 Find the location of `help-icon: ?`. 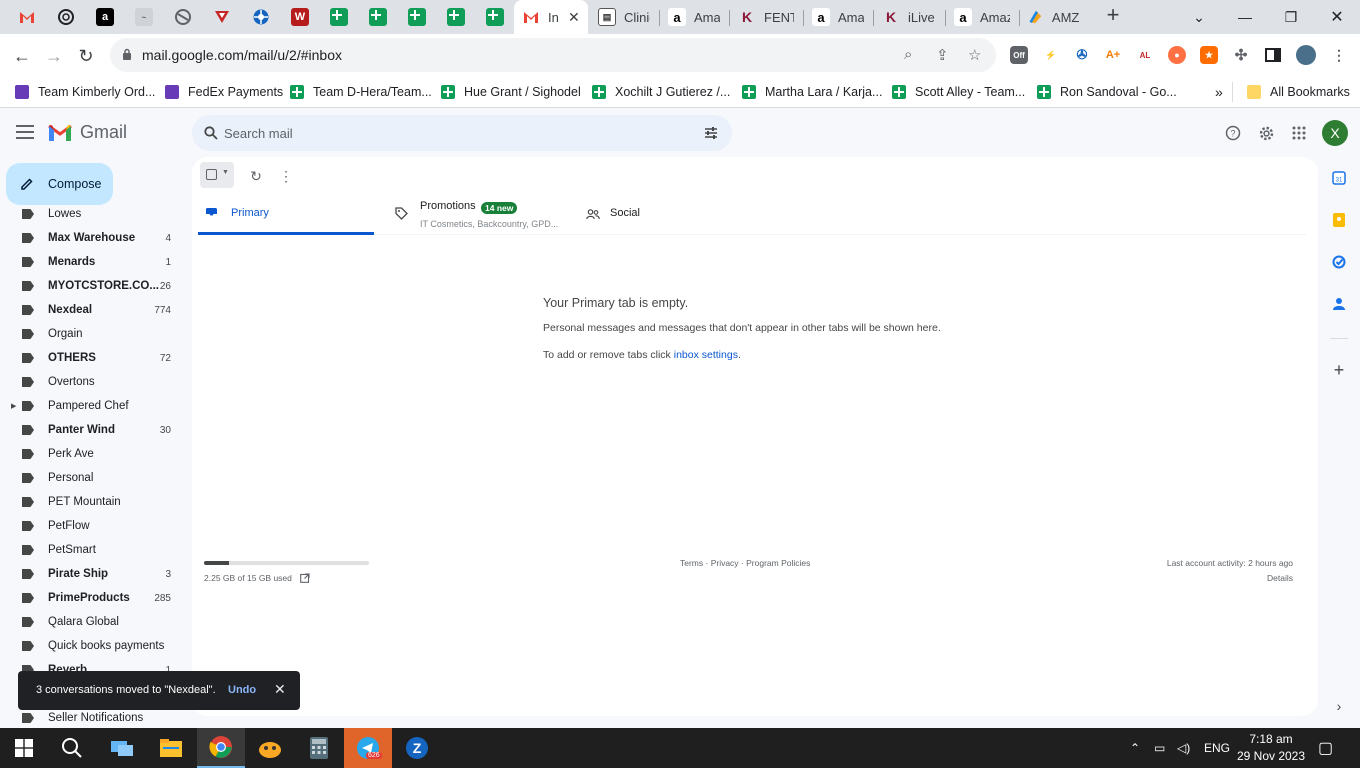

help-icon: ? is located at coordinates (1233, 133).